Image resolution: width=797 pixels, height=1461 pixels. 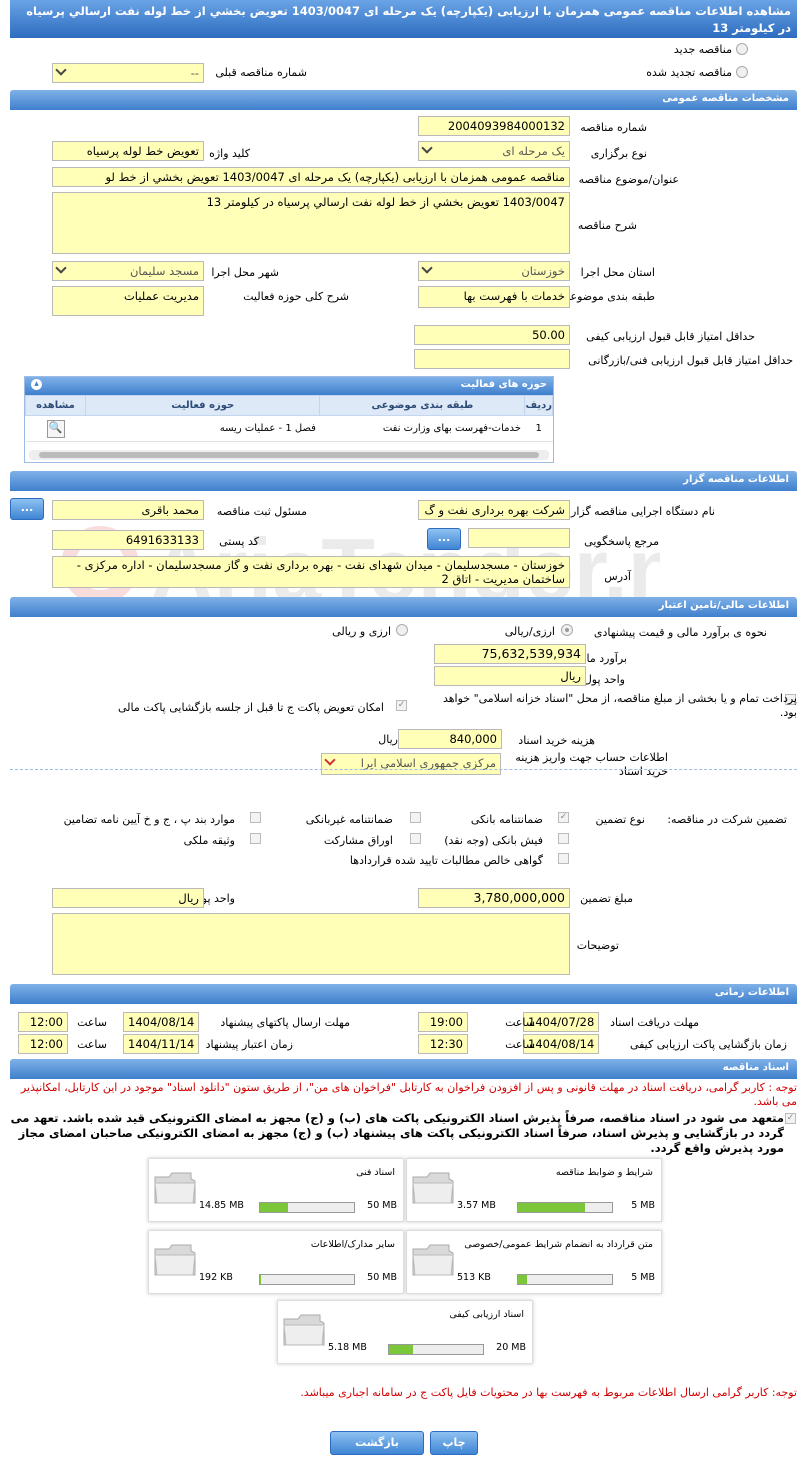 I want to click on label-g-cash: فیش بانکی (وجه نقد), so click(x=493, y=840).